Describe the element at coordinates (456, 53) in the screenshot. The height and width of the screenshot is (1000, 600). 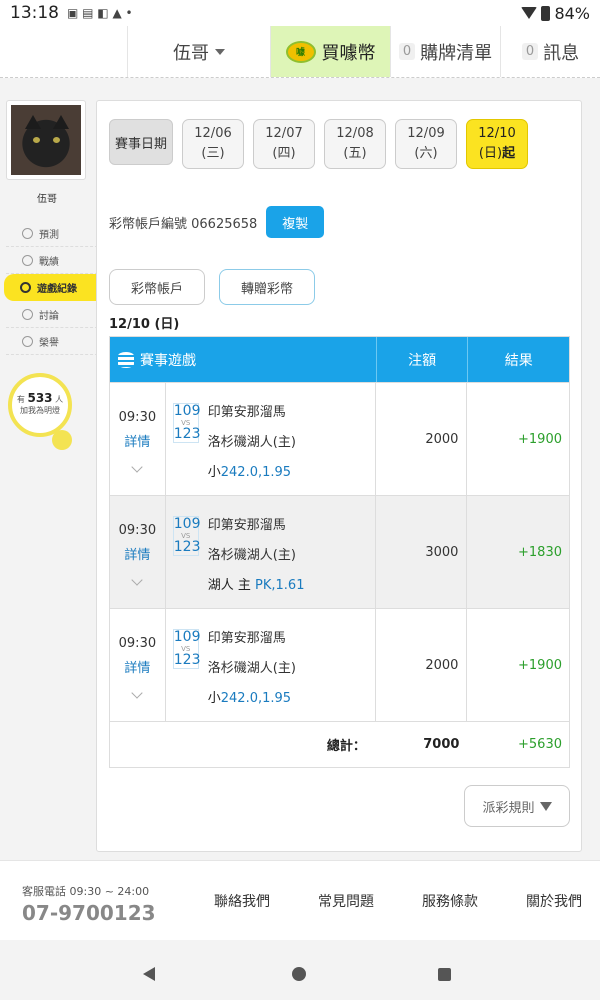
I see `cart-label: 購牌清單` at that location.